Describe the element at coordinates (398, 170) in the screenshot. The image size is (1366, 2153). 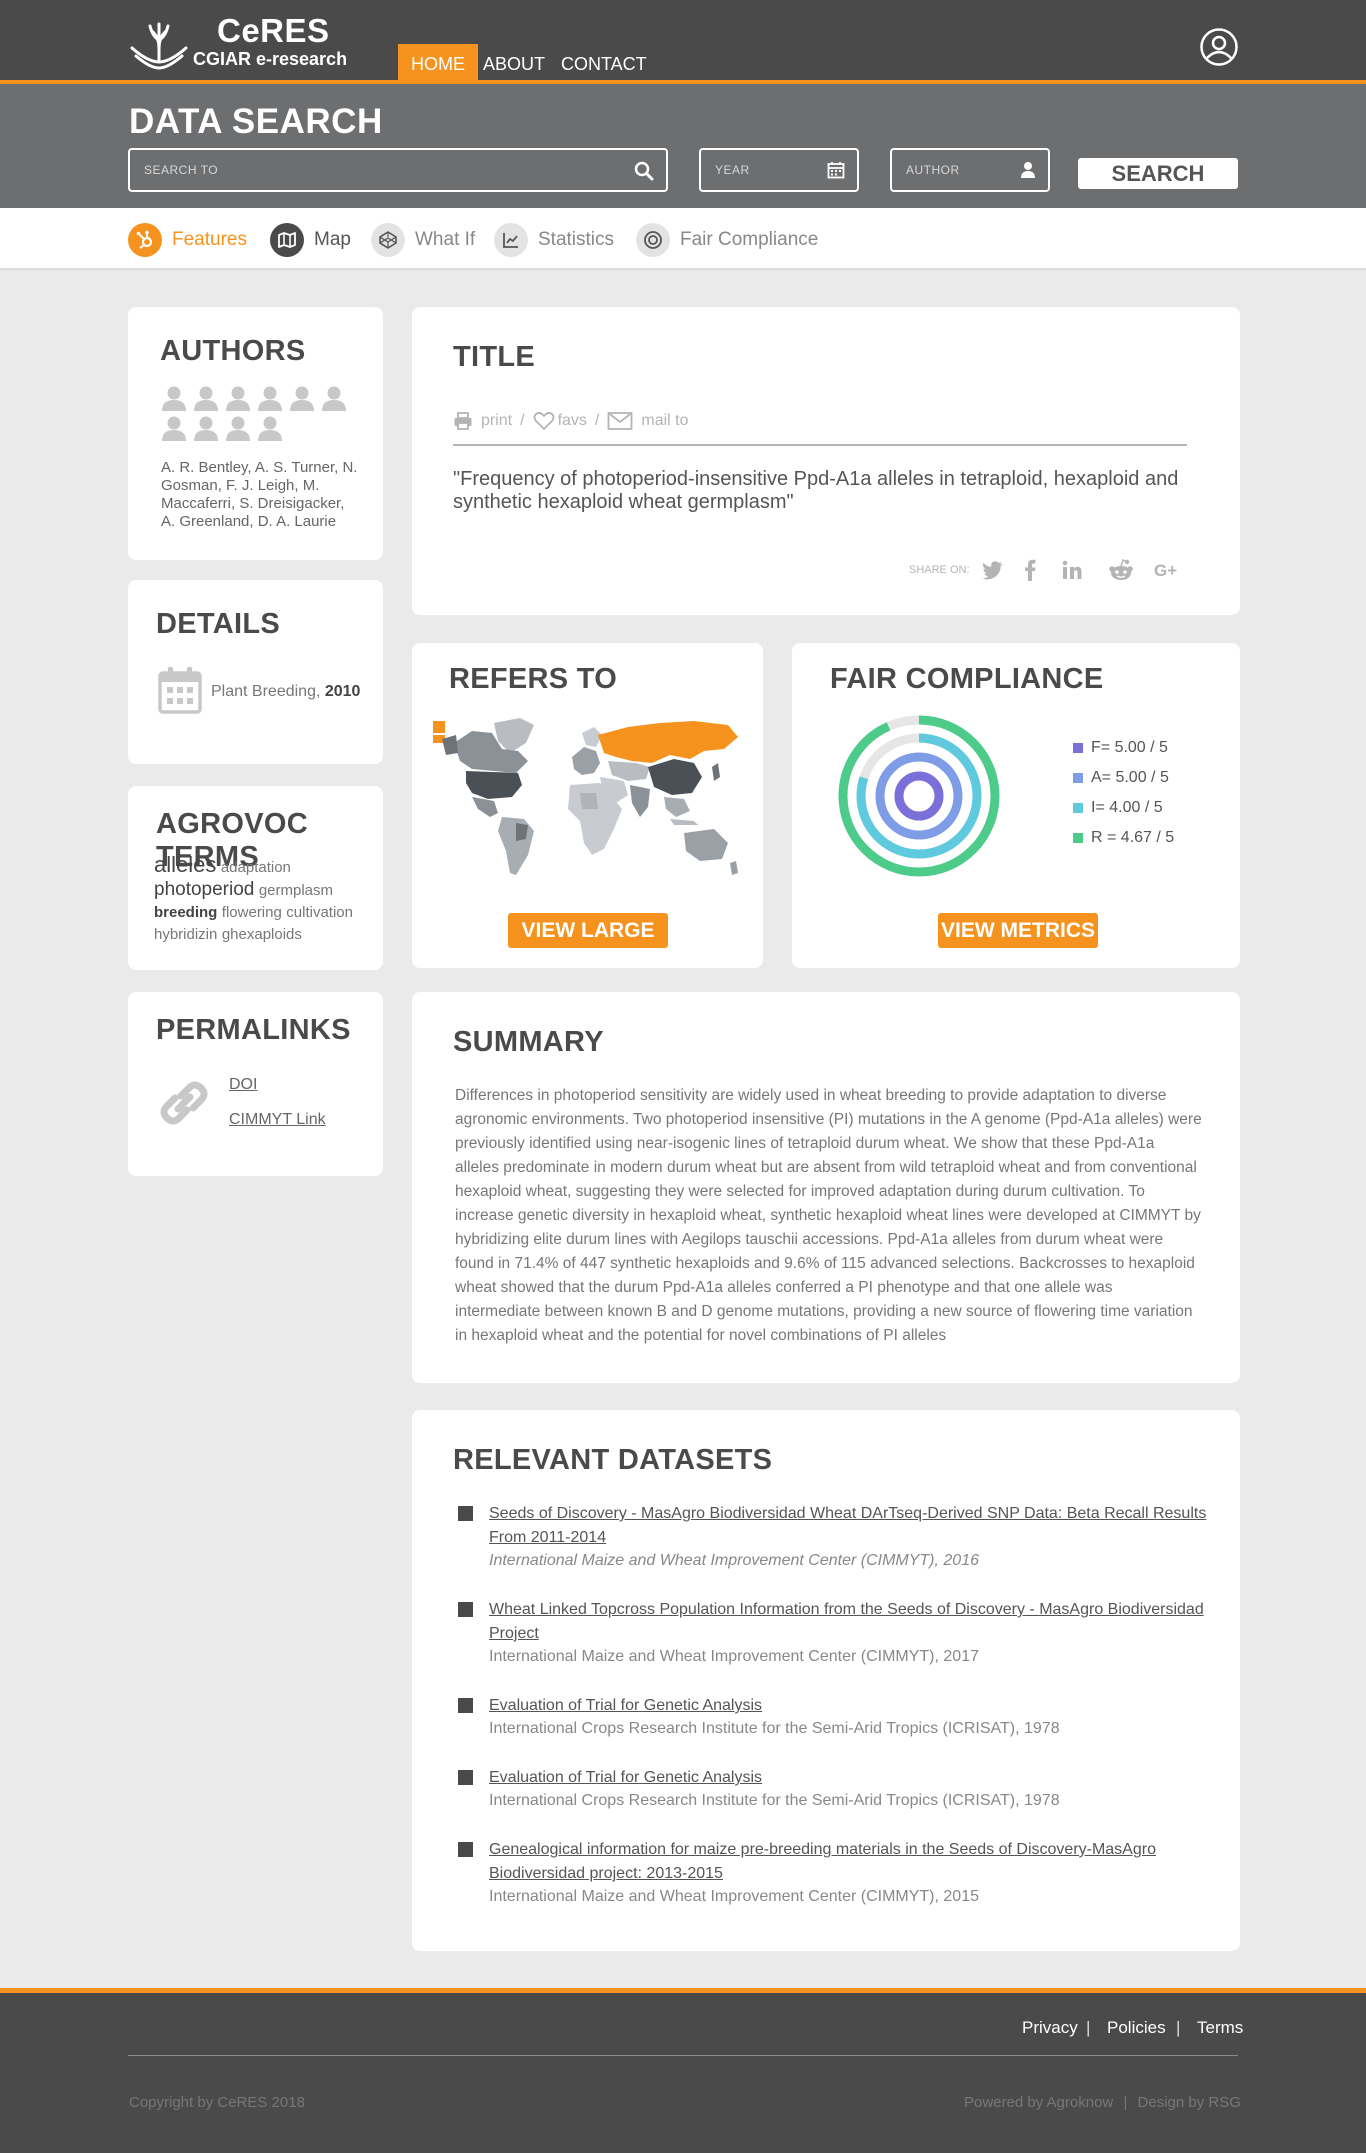
I see `search-input: SEARCH TO` at that location.